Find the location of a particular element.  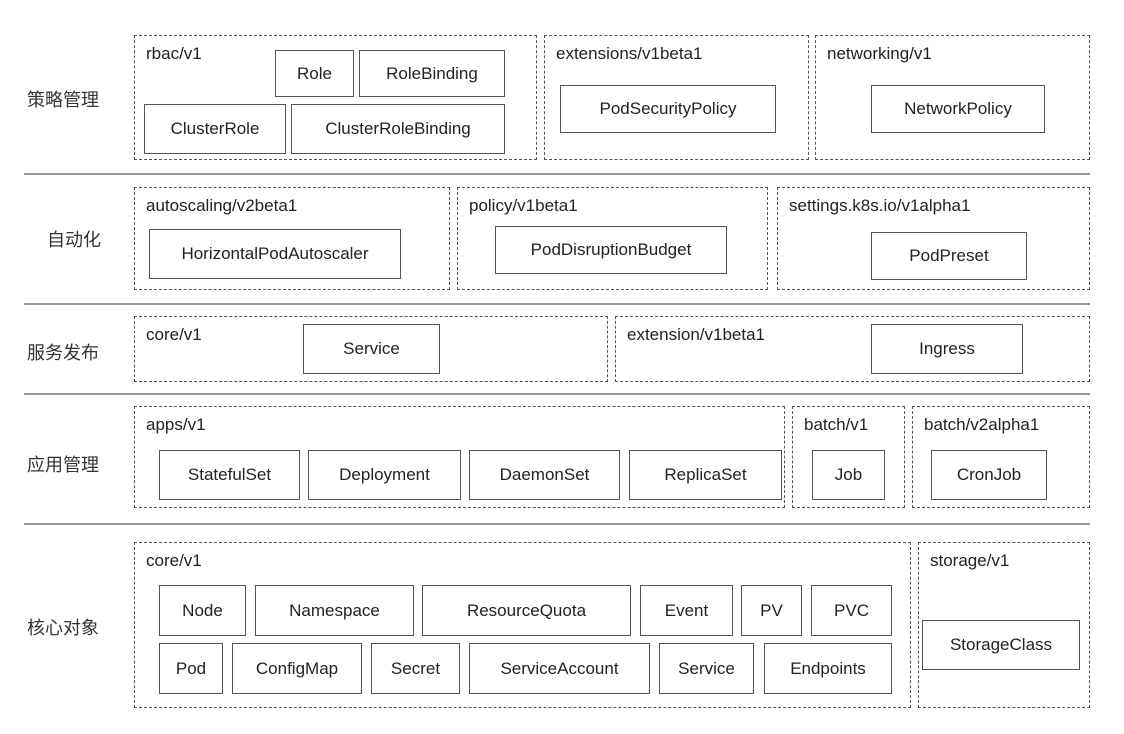

resource-box: ReplicaSet is located at coordinates (705, 475).